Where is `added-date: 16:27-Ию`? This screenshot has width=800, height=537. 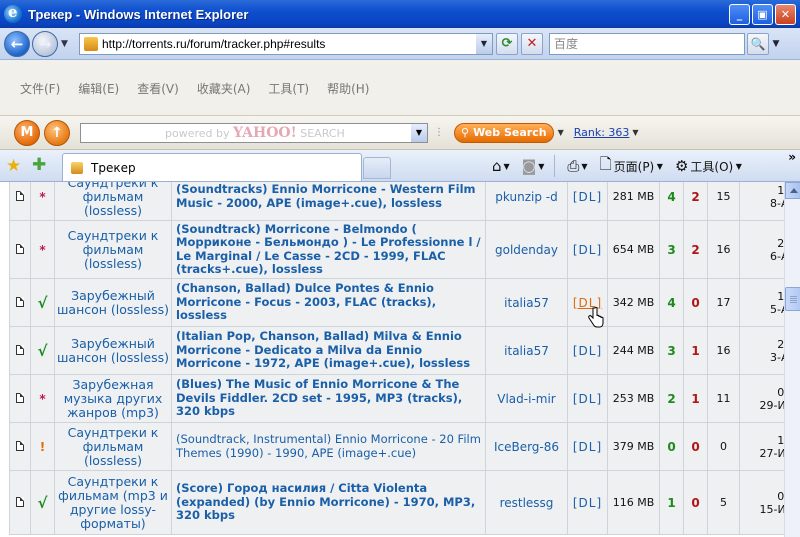 added-date: 16:27-Ию is located at coordinates (761, 446).